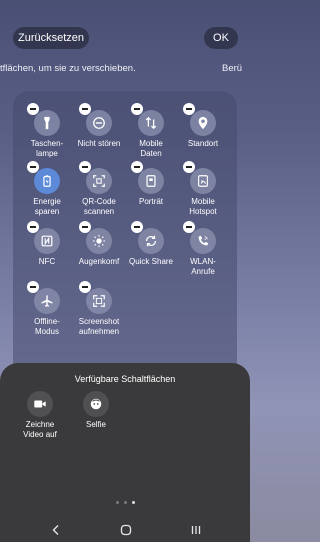 Image resolution: width=320 pixels, height=542 pixels. I want to click on recents-icon, so click(196, 530).